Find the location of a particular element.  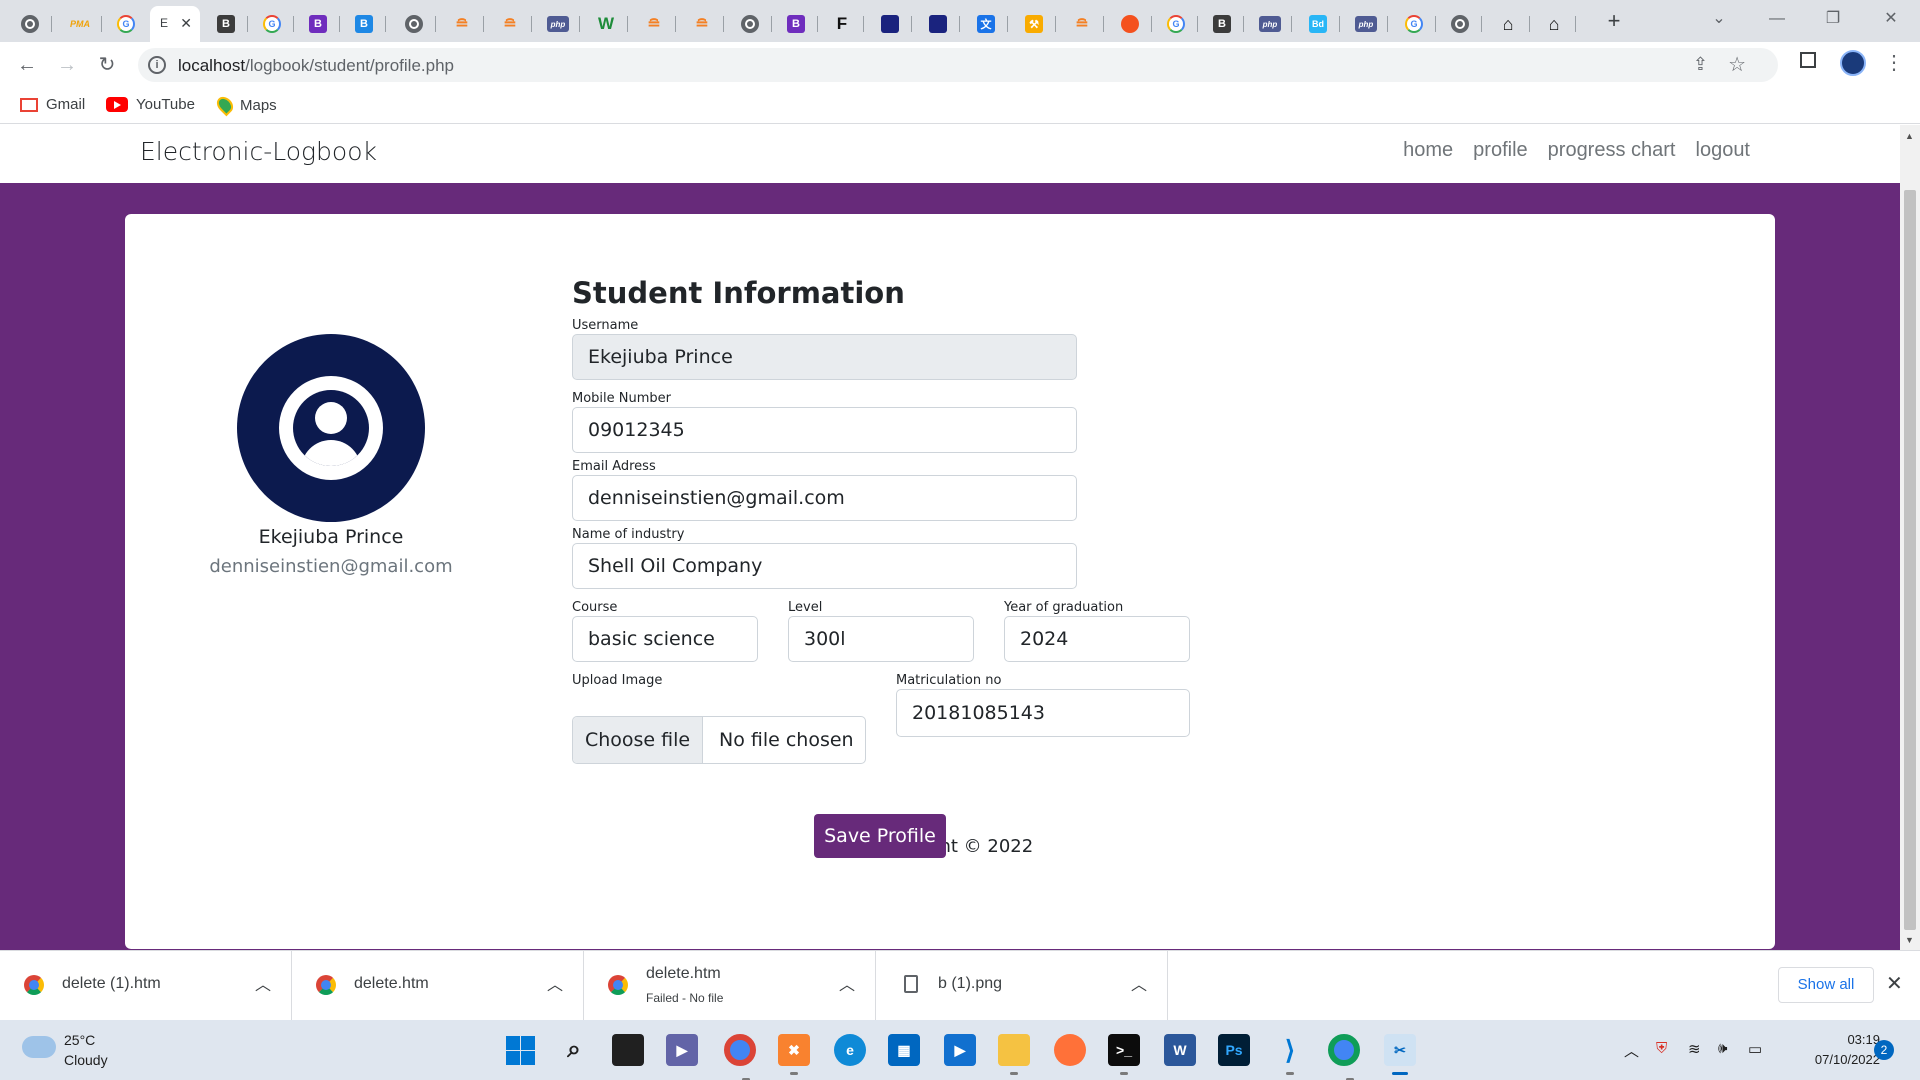

level-field is located at coordinates (881, 639).